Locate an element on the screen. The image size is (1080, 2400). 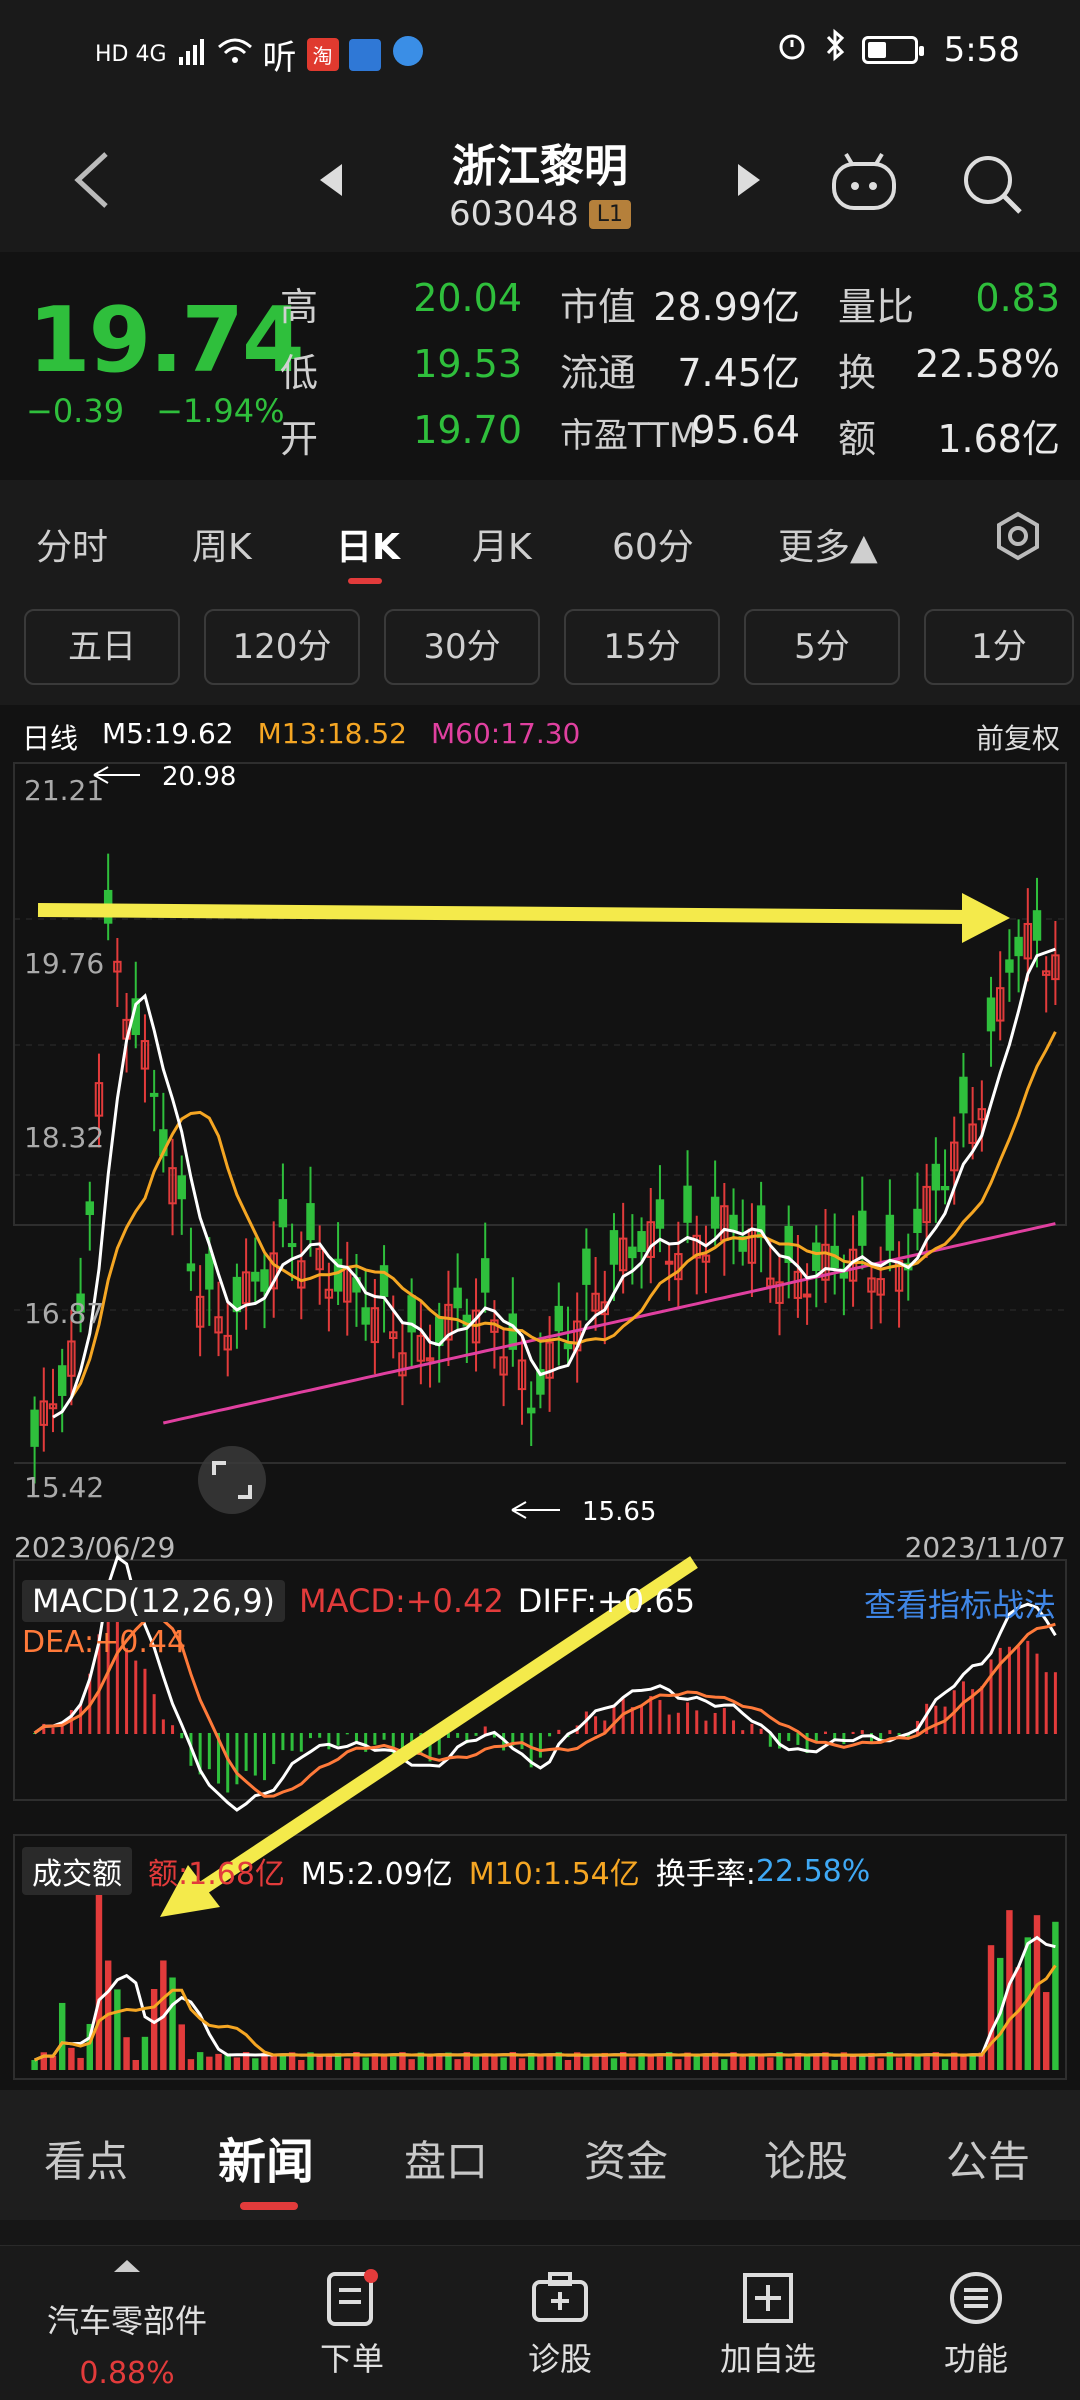
y-tick-2: 19.76 is located at coordinates (64, 963).